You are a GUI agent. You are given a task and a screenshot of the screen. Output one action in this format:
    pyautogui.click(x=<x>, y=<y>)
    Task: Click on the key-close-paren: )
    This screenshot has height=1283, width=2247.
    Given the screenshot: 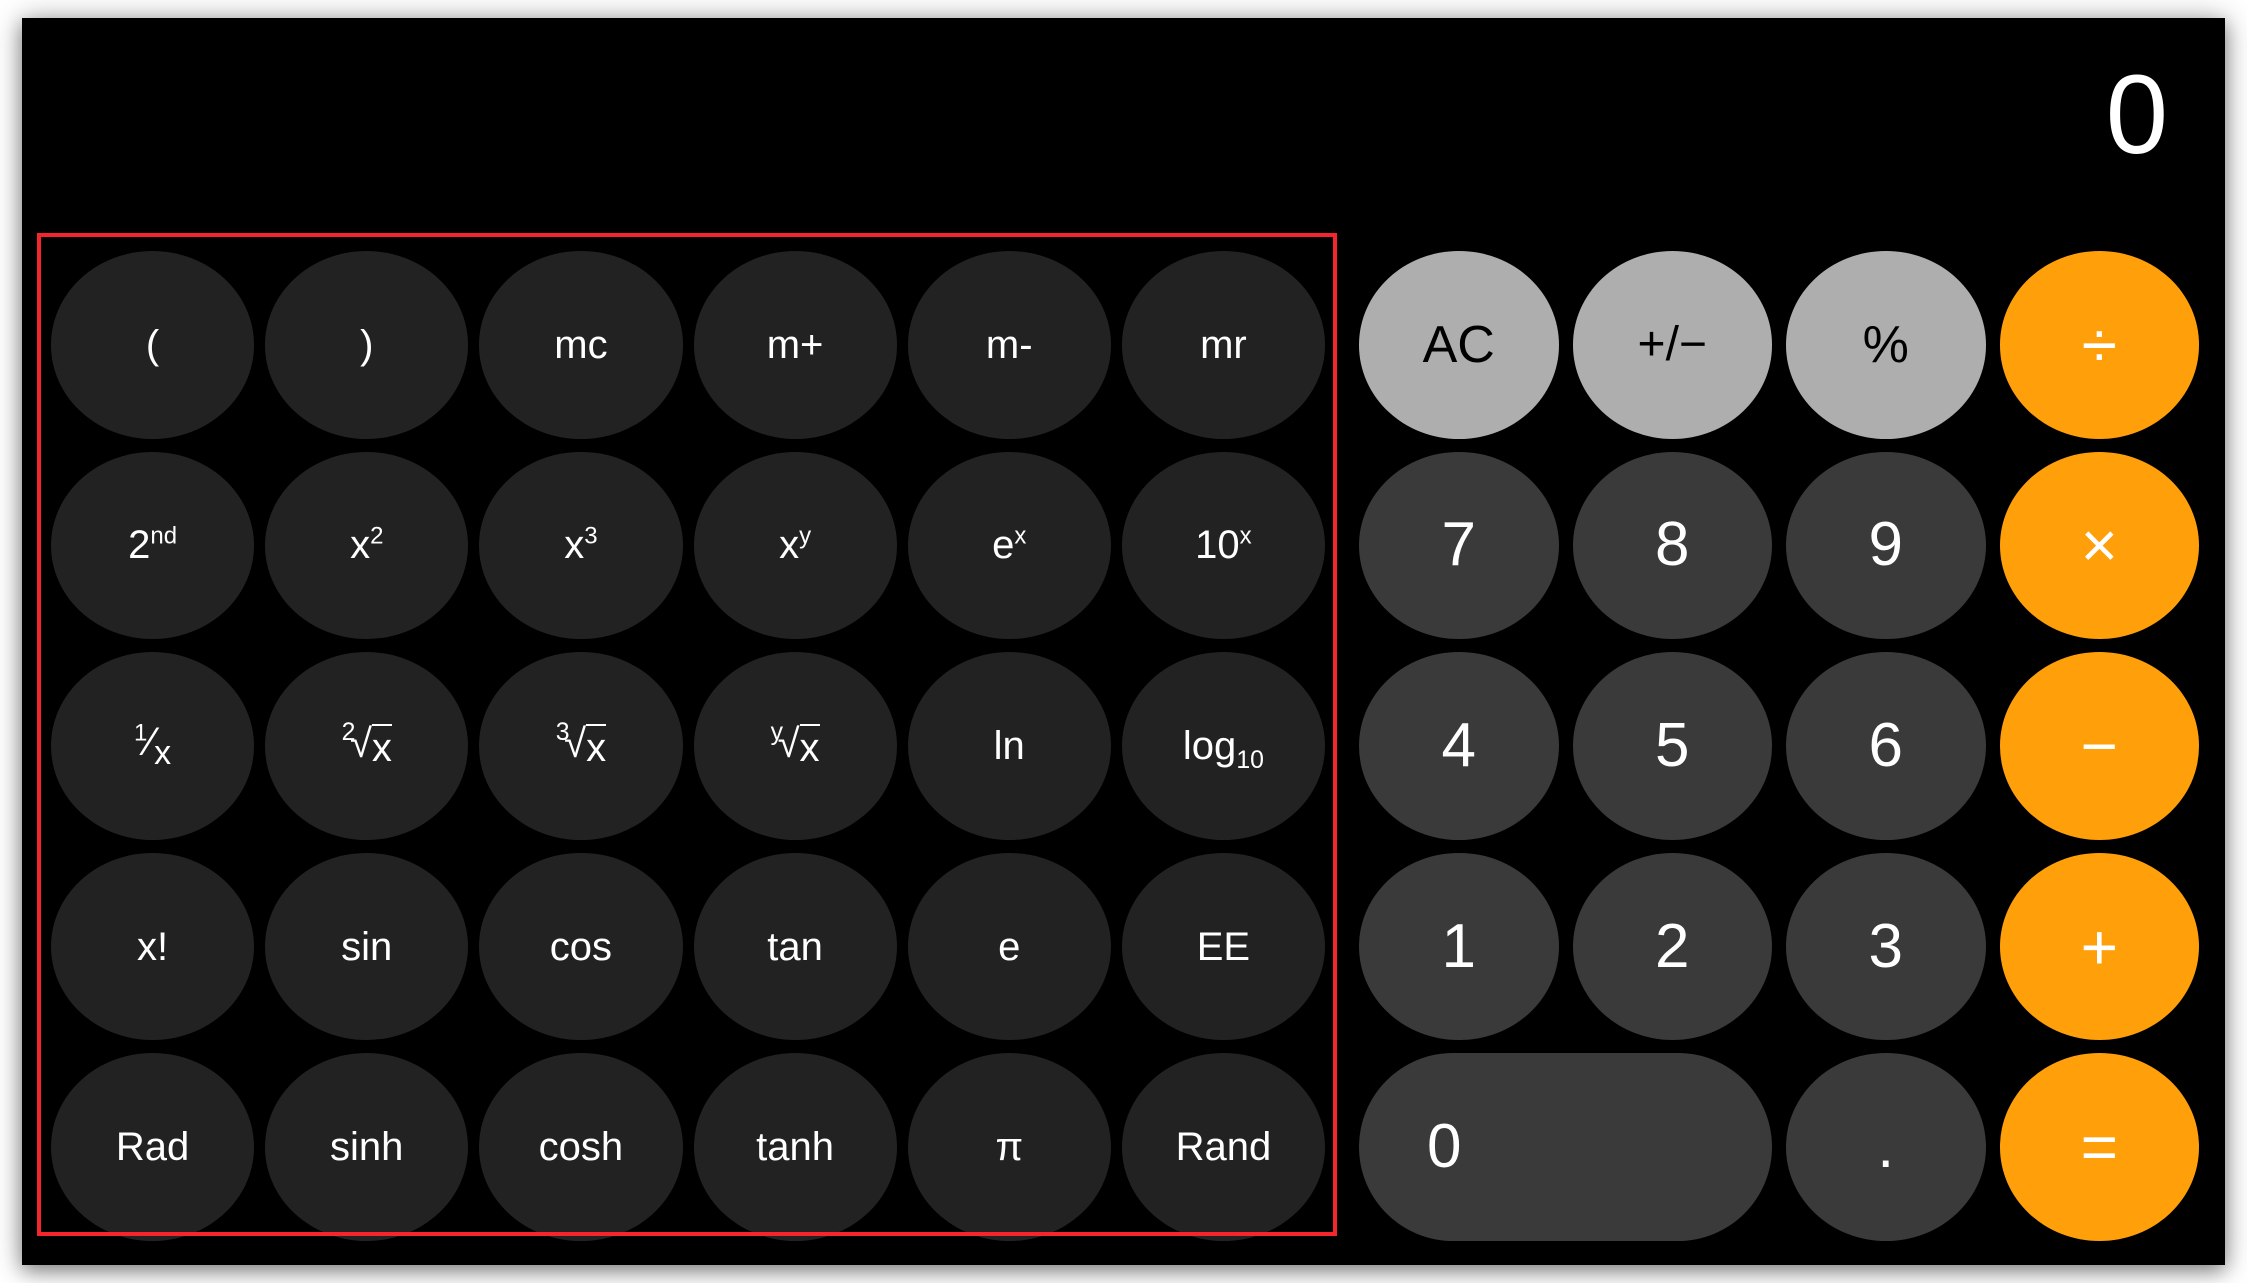 What is the action you would take?
    pyautogui.click(x=367, y=345)
    